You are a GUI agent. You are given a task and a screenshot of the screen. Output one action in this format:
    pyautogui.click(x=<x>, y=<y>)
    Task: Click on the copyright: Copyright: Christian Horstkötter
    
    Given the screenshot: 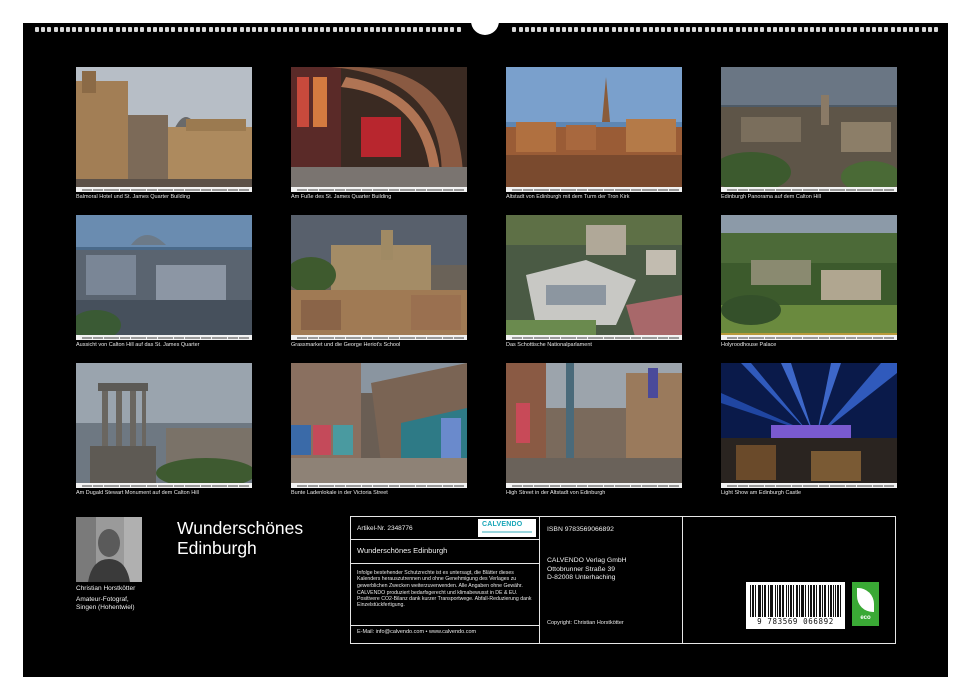 What is the action you would take?
    pyautogui.click(x=585, y=623)
    